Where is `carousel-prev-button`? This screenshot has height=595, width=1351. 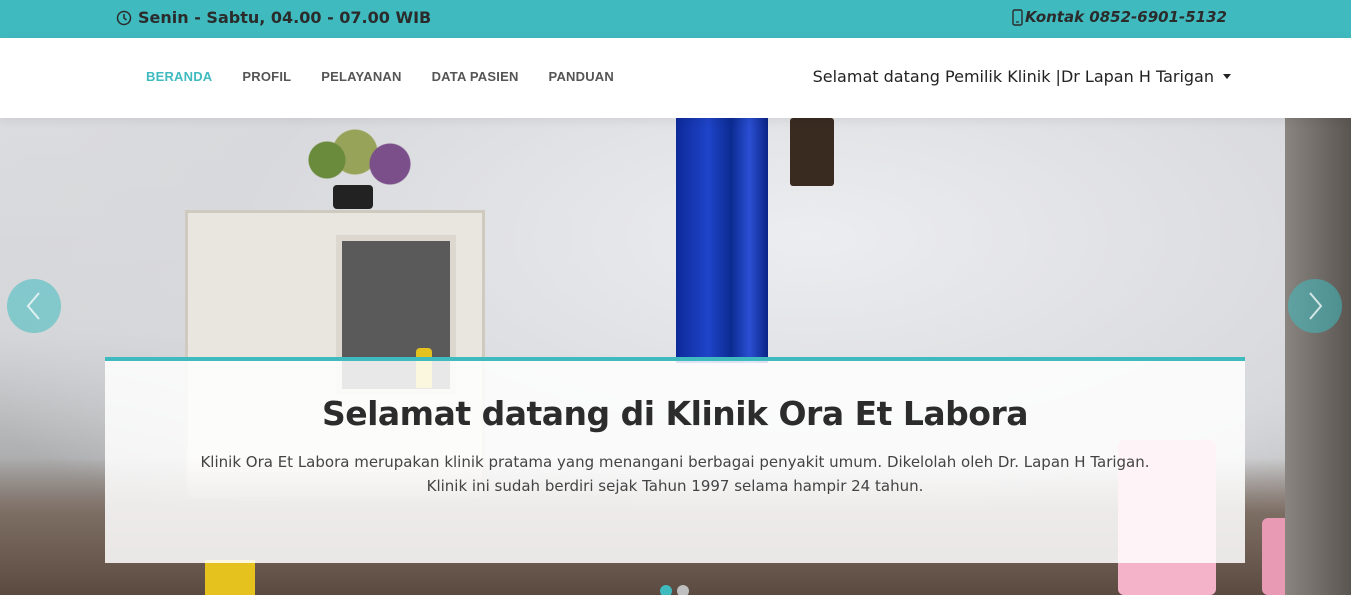
carousel-prev-button is located at coordinates (34, 306).